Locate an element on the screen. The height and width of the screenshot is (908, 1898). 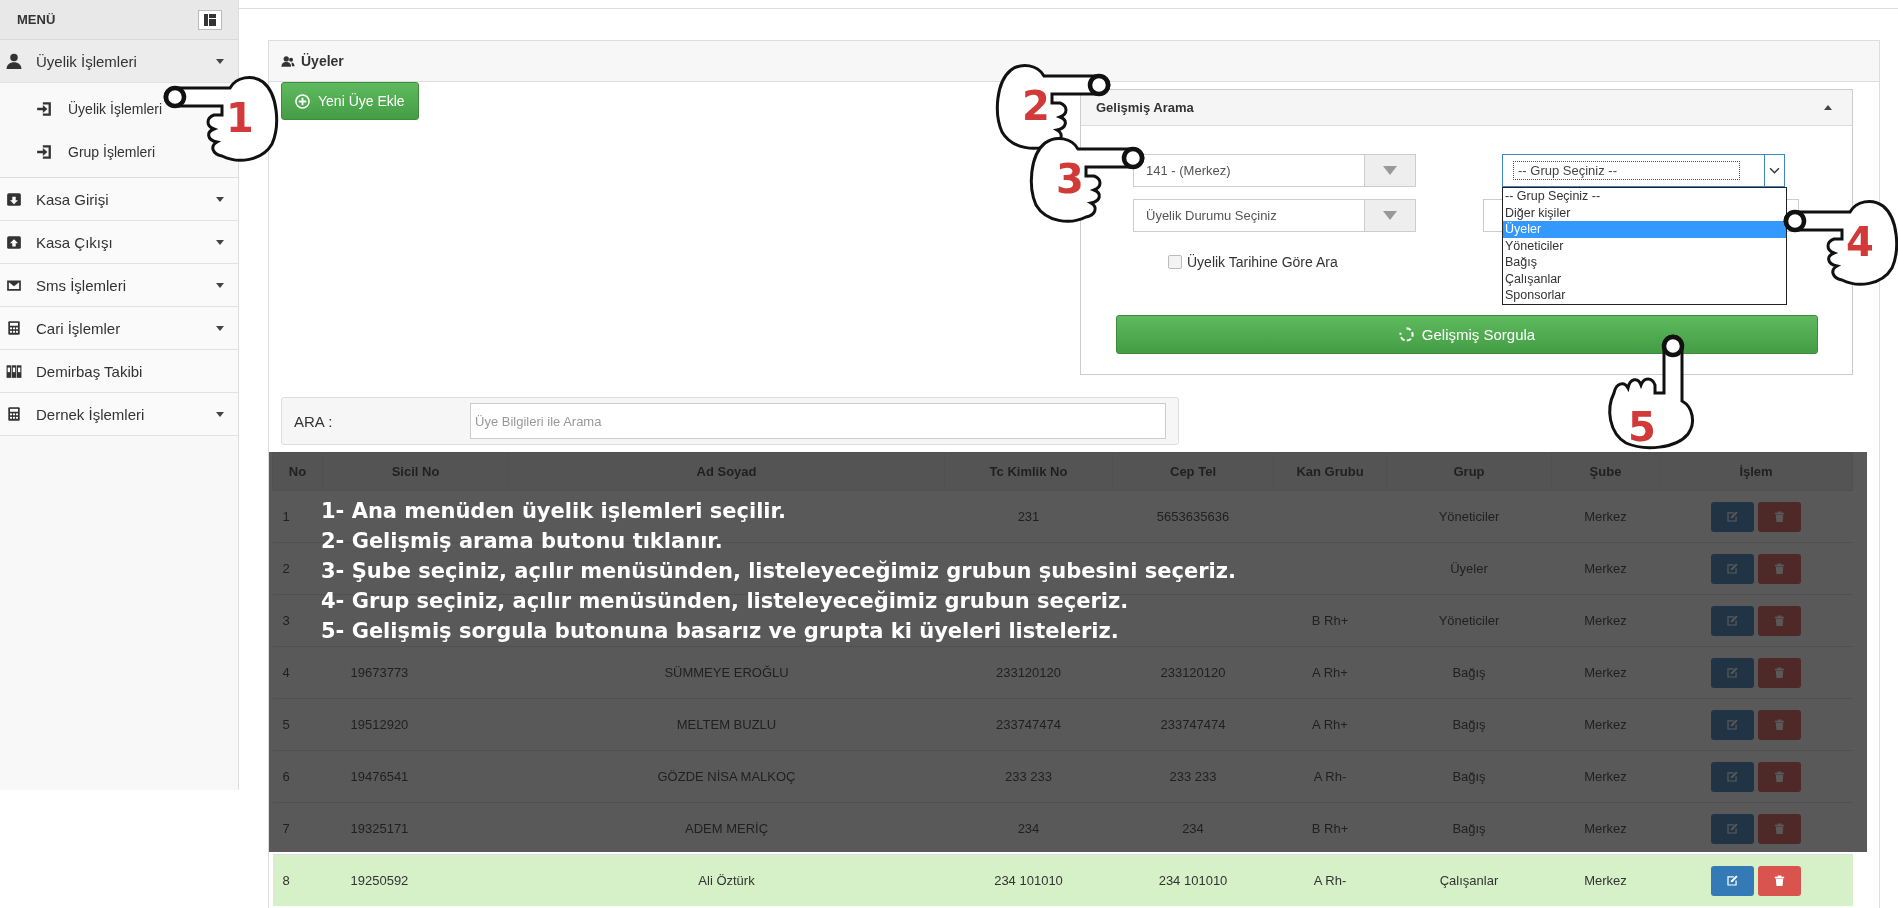
plus-circle-icon is located at coordinates (302, 101).